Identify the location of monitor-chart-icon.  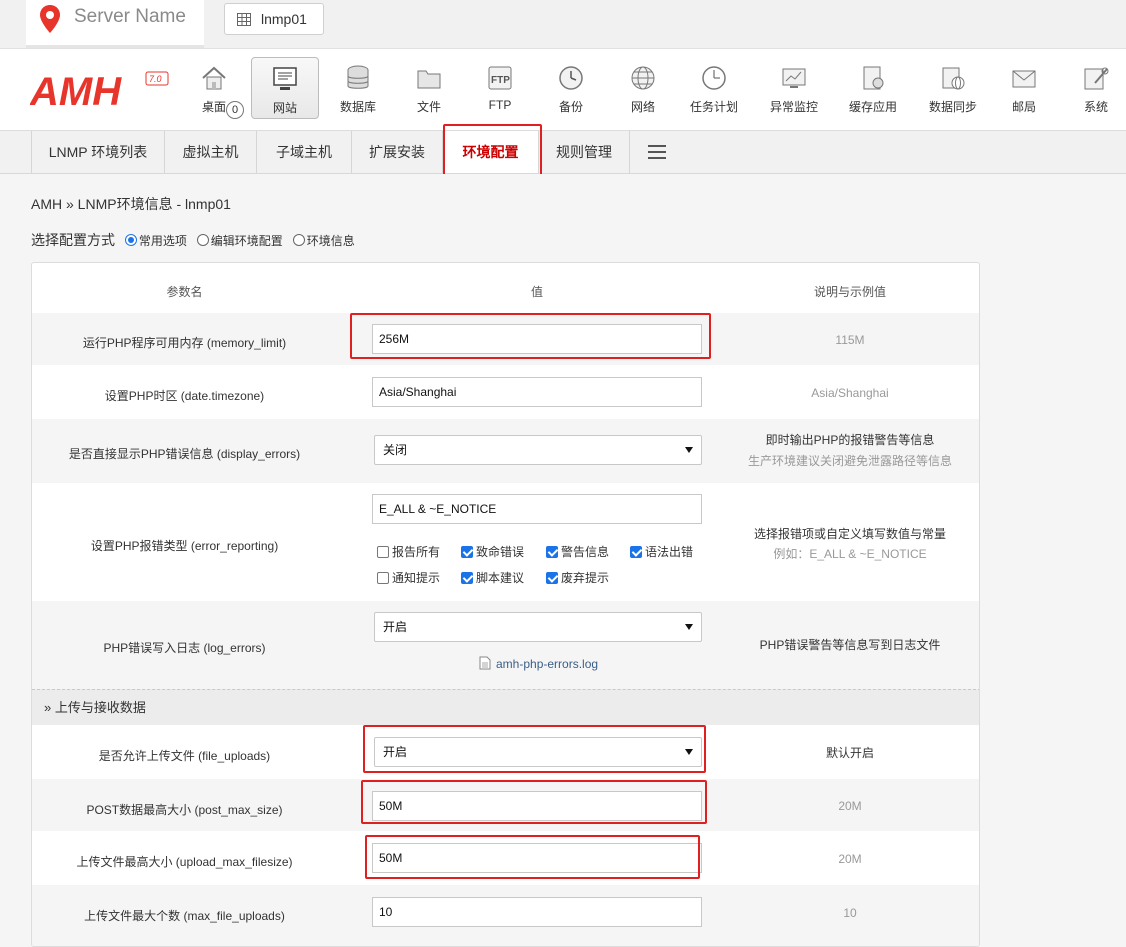
(794, 78).